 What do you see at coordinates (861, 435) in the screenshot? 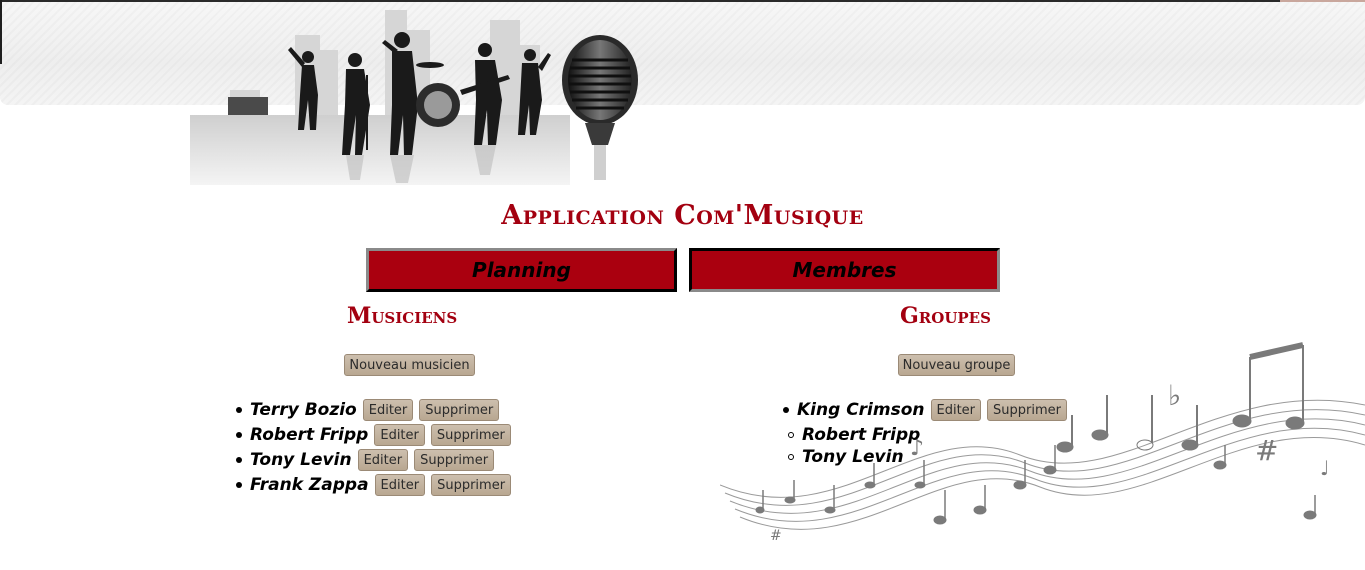
I see `group-member-name: Robert Fripp` at bounding box center [861, 435].